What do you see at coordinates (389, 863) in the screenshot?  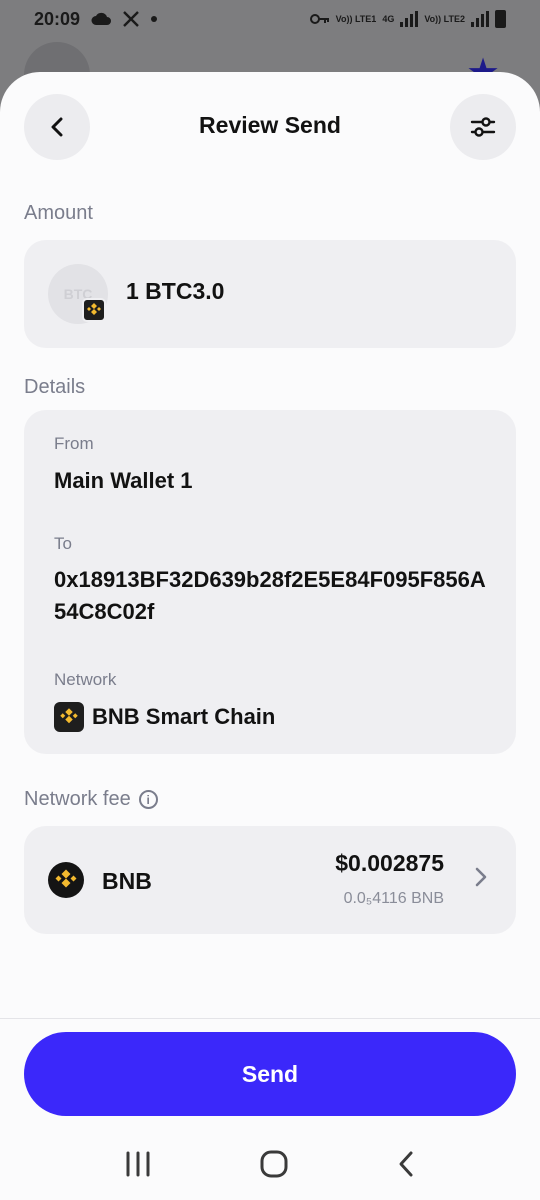 I see `fee-usd: $0.002875` at bounding box center [389, 863].